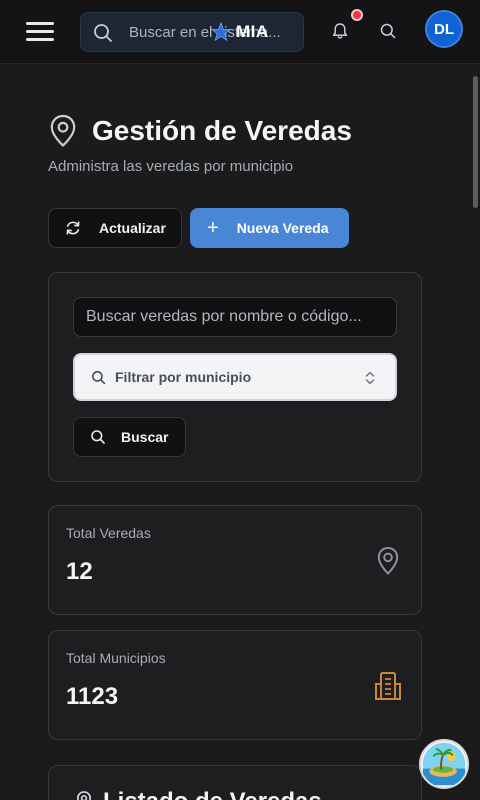 Image resolution: width=480 pixels, height=800 pixels. Describe the element at coordinates (79, 571) in the screenshot. I see `stat-value: 12` at that location.